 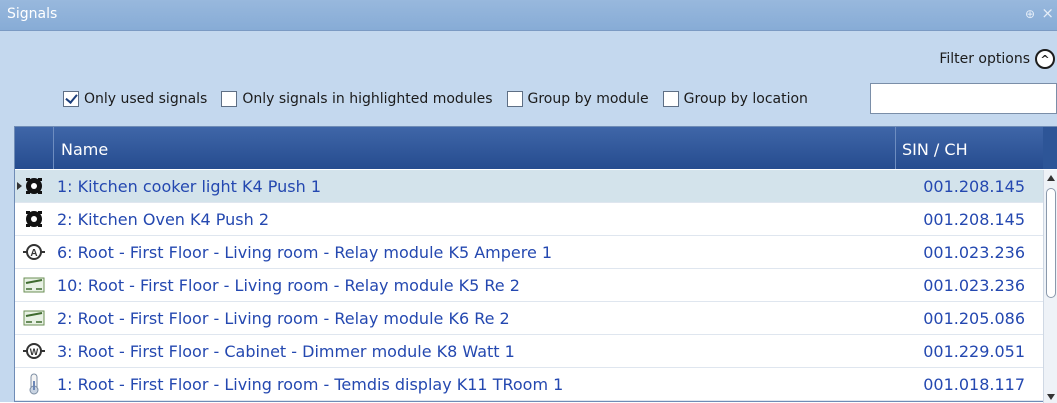 I want to click on close-icon: ×, so click(x=1047, y=13).